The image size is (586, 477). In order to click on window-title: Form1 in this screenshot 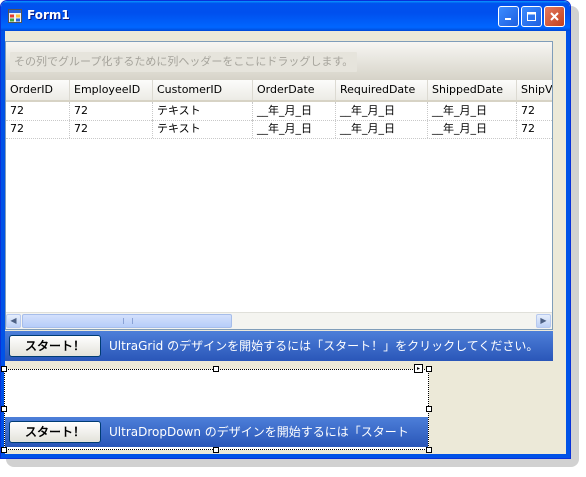, I will do `click(48, 15)`.